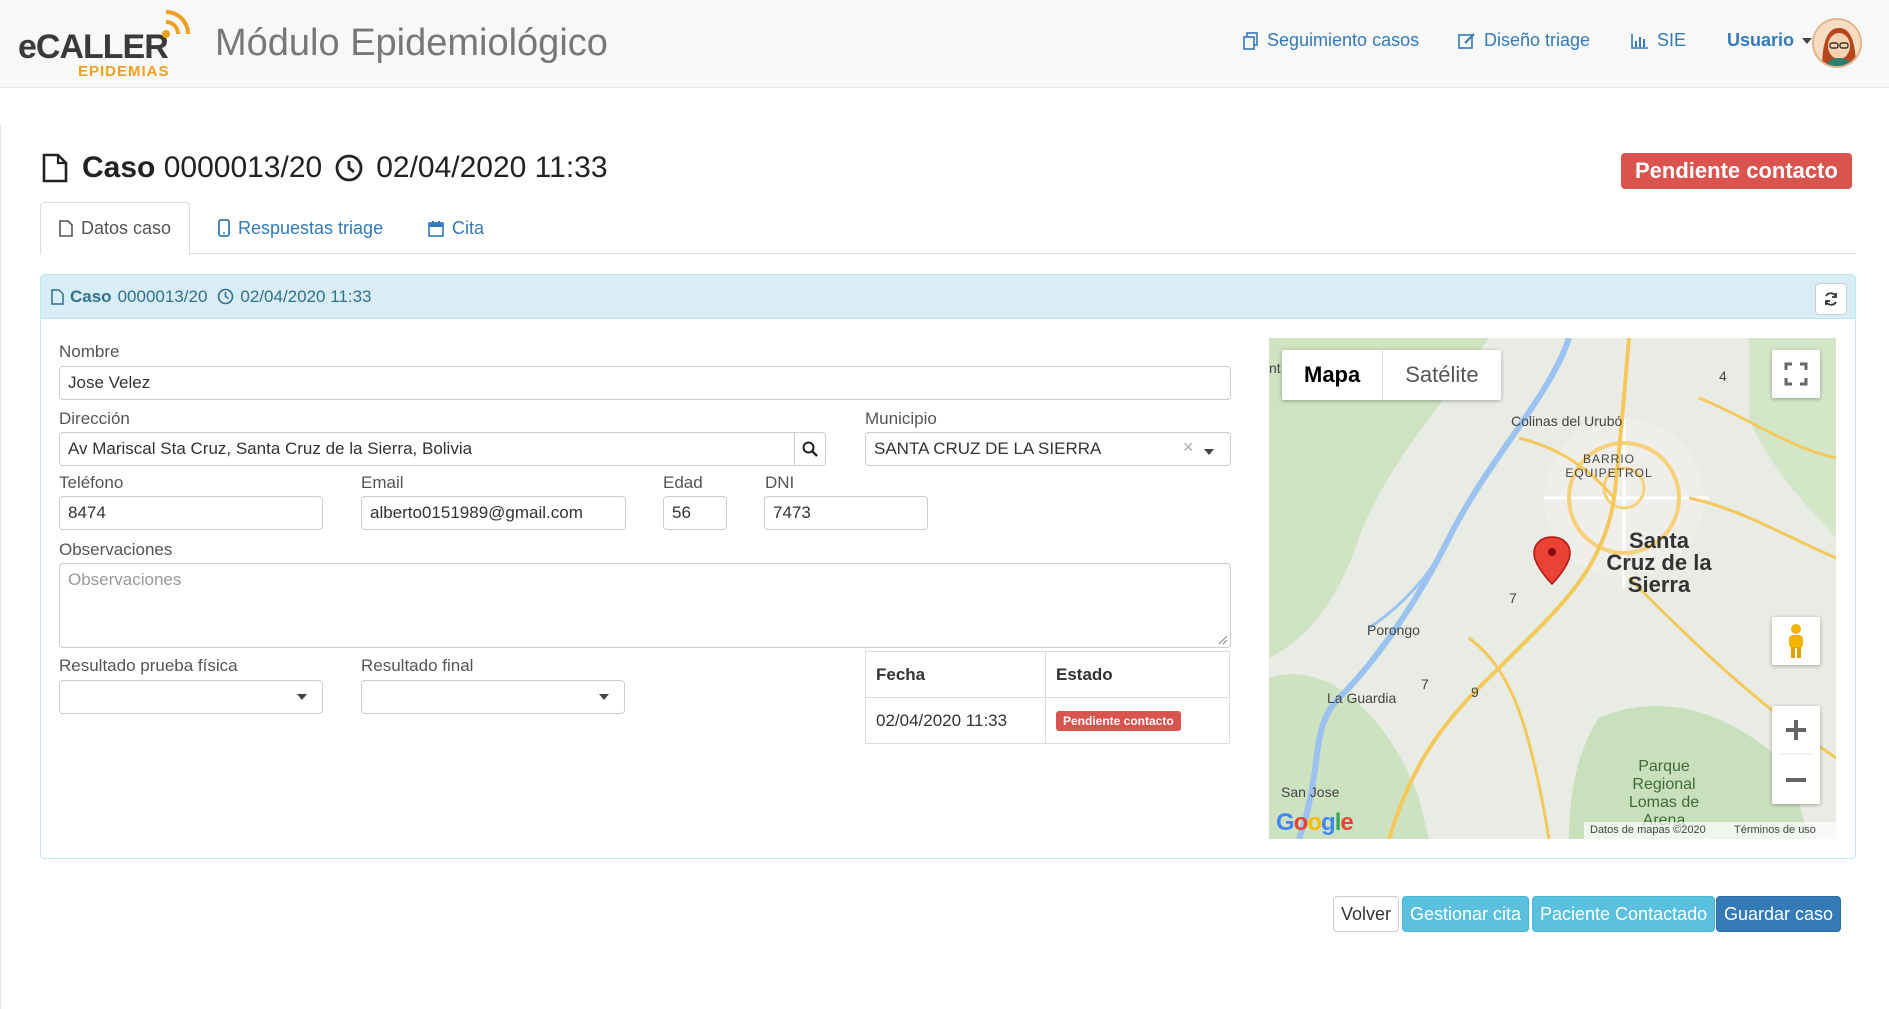  Describe the element at coordinates (148, 665) in the screenshot. I see `resultado-fisica-label: Resultado prueba física` at that location.